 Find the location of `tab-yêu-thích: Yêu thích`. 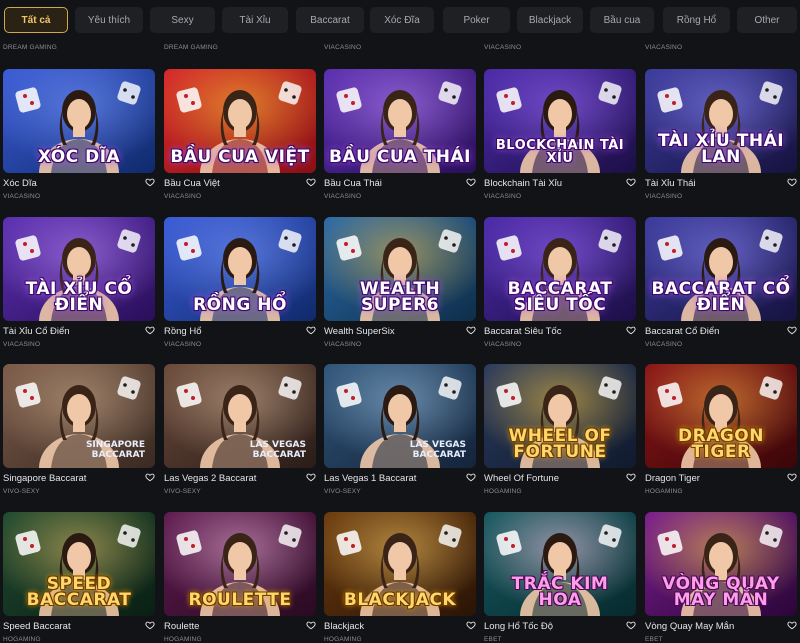

tab-yêu-thích: Yêu thích is located at coordinates (109, 20).